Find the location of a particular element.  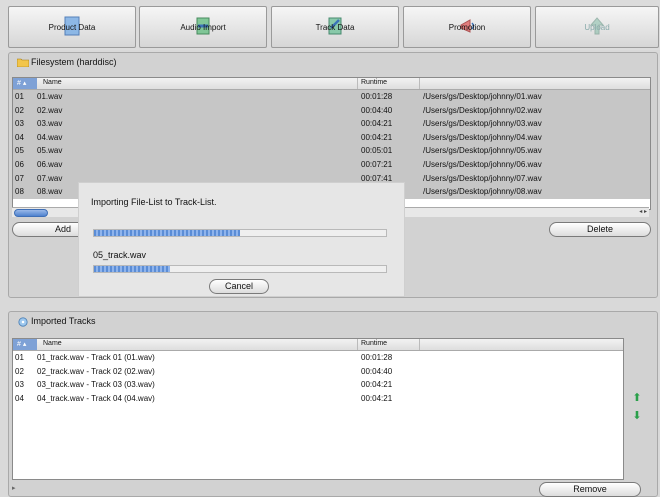

audio-import-button: Audio Import is located at coordinates (203, 27).